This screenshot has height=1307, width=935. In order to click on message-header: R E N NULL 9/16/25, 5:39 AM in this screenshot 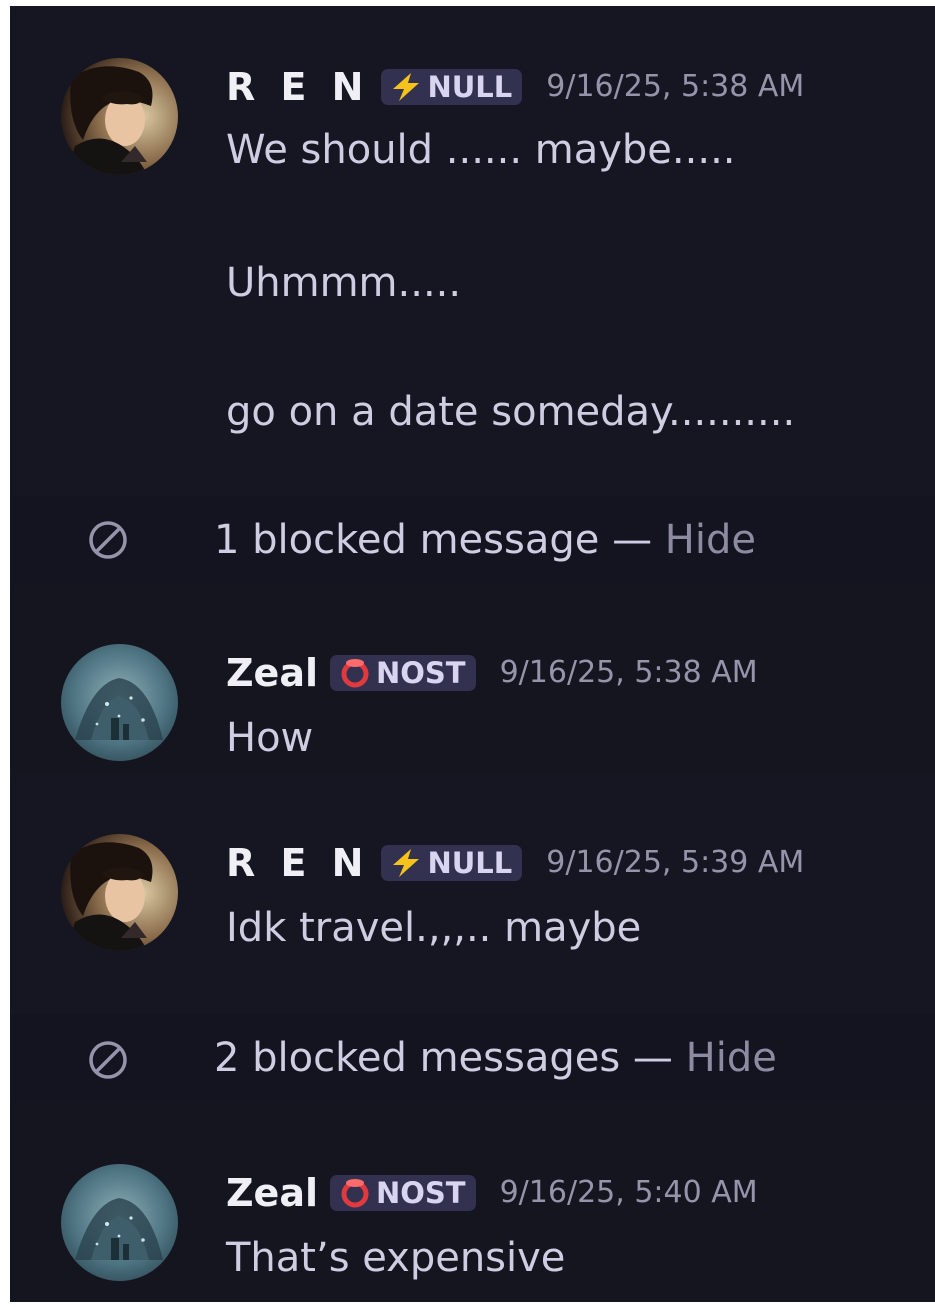, I will do `click(515, 863)`.